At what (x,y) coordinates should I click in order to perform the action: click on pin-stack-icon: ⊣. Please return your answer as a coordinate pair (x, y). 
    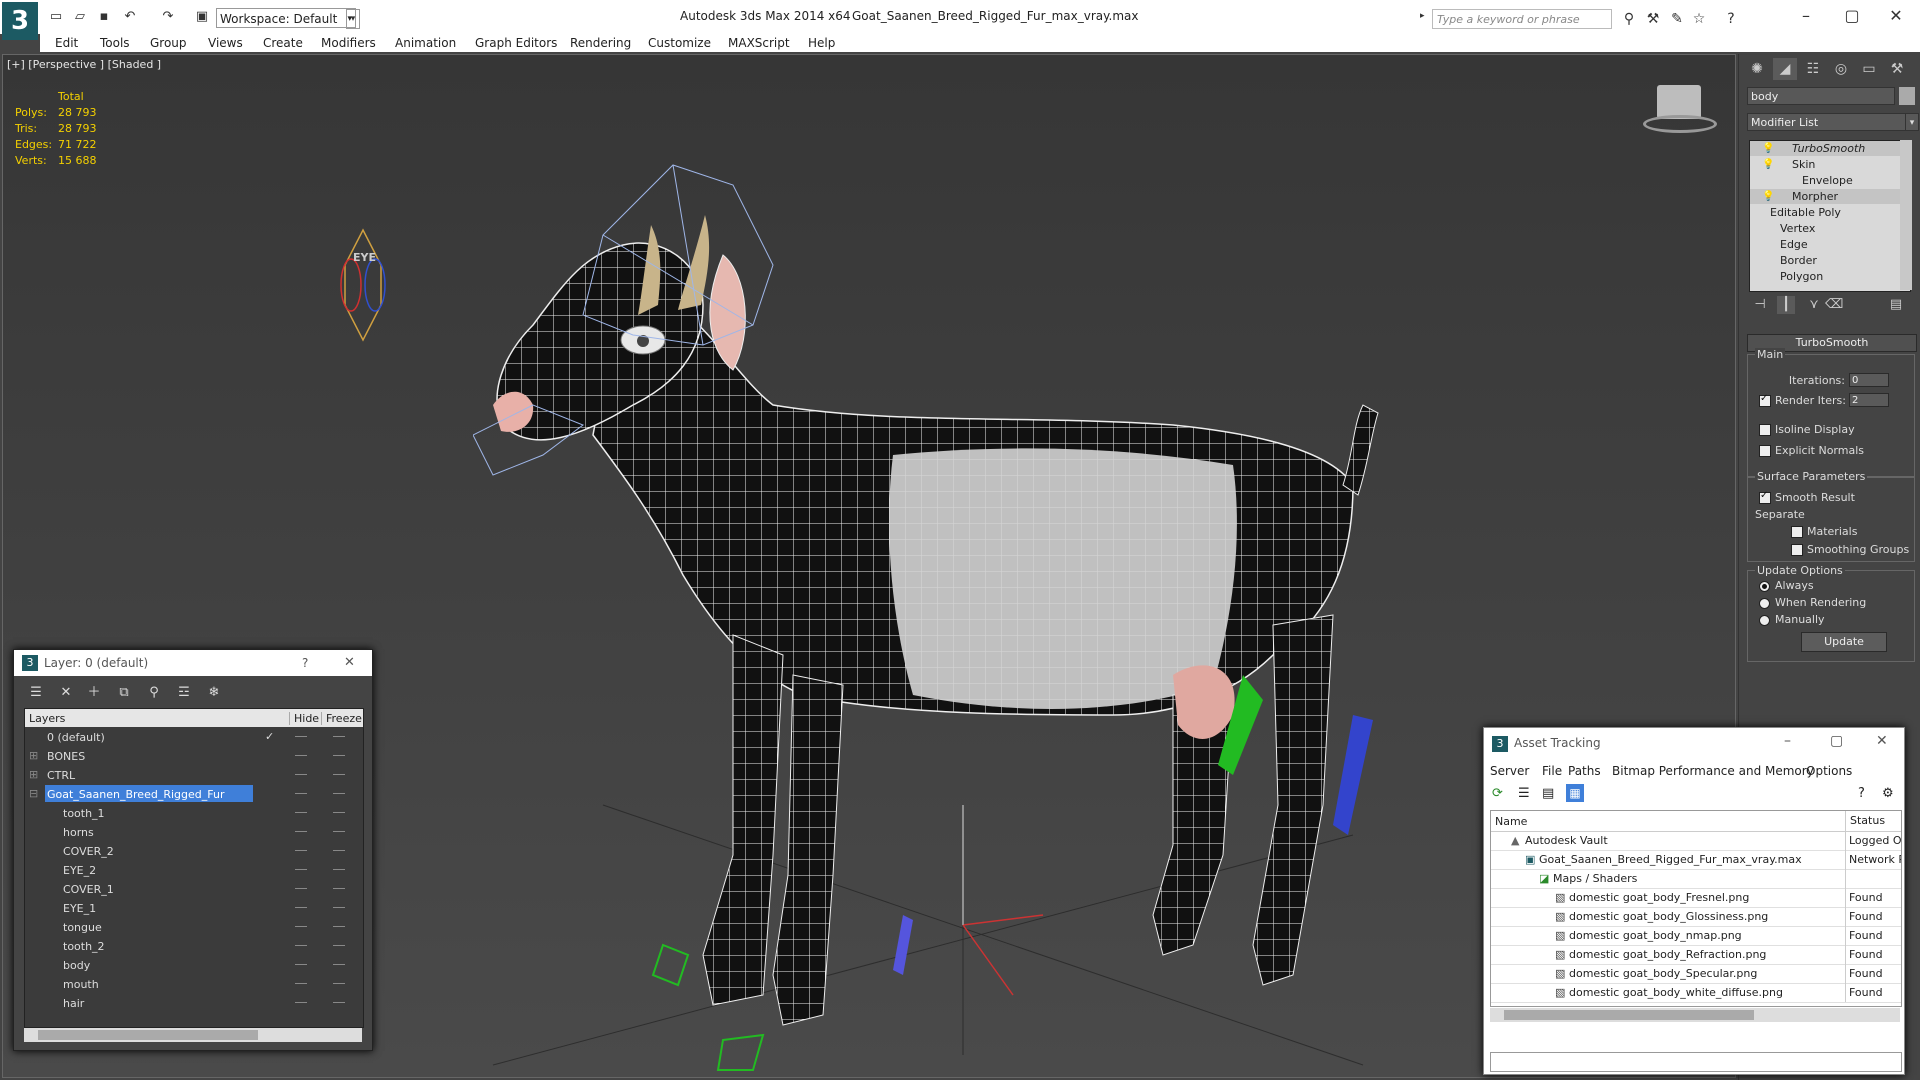
    Looking at the image, I should click on (1760, 305).